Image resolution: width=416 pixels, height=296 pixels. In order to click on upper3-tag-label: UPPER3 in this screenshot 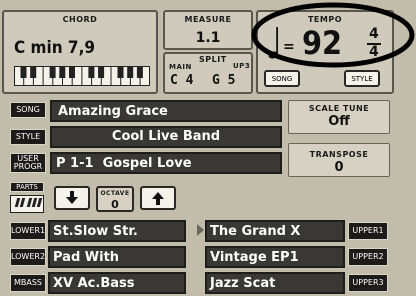, I will do `click(368, 282)`.